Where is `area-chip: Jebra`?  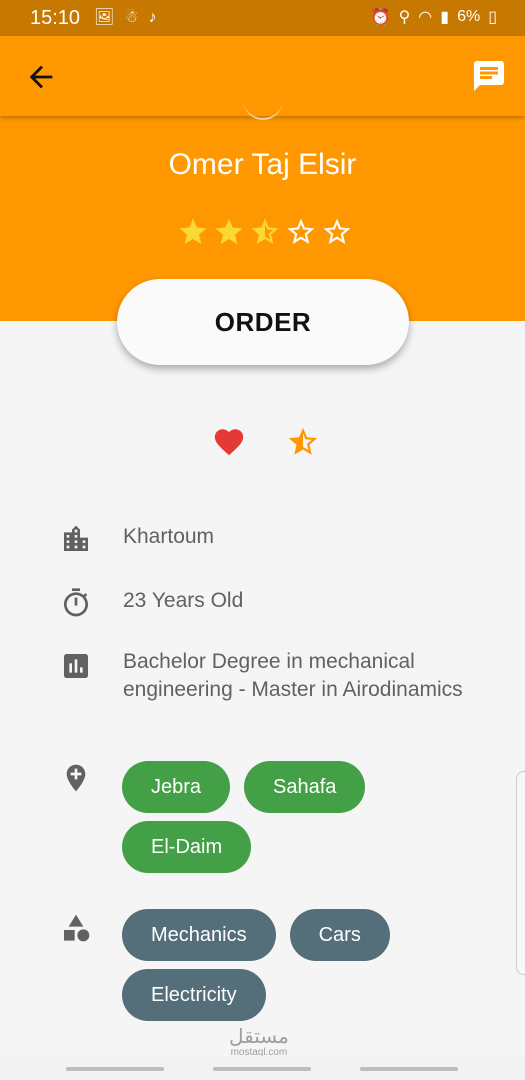
area-chip: Jebra is located at coordinates (176, 787).